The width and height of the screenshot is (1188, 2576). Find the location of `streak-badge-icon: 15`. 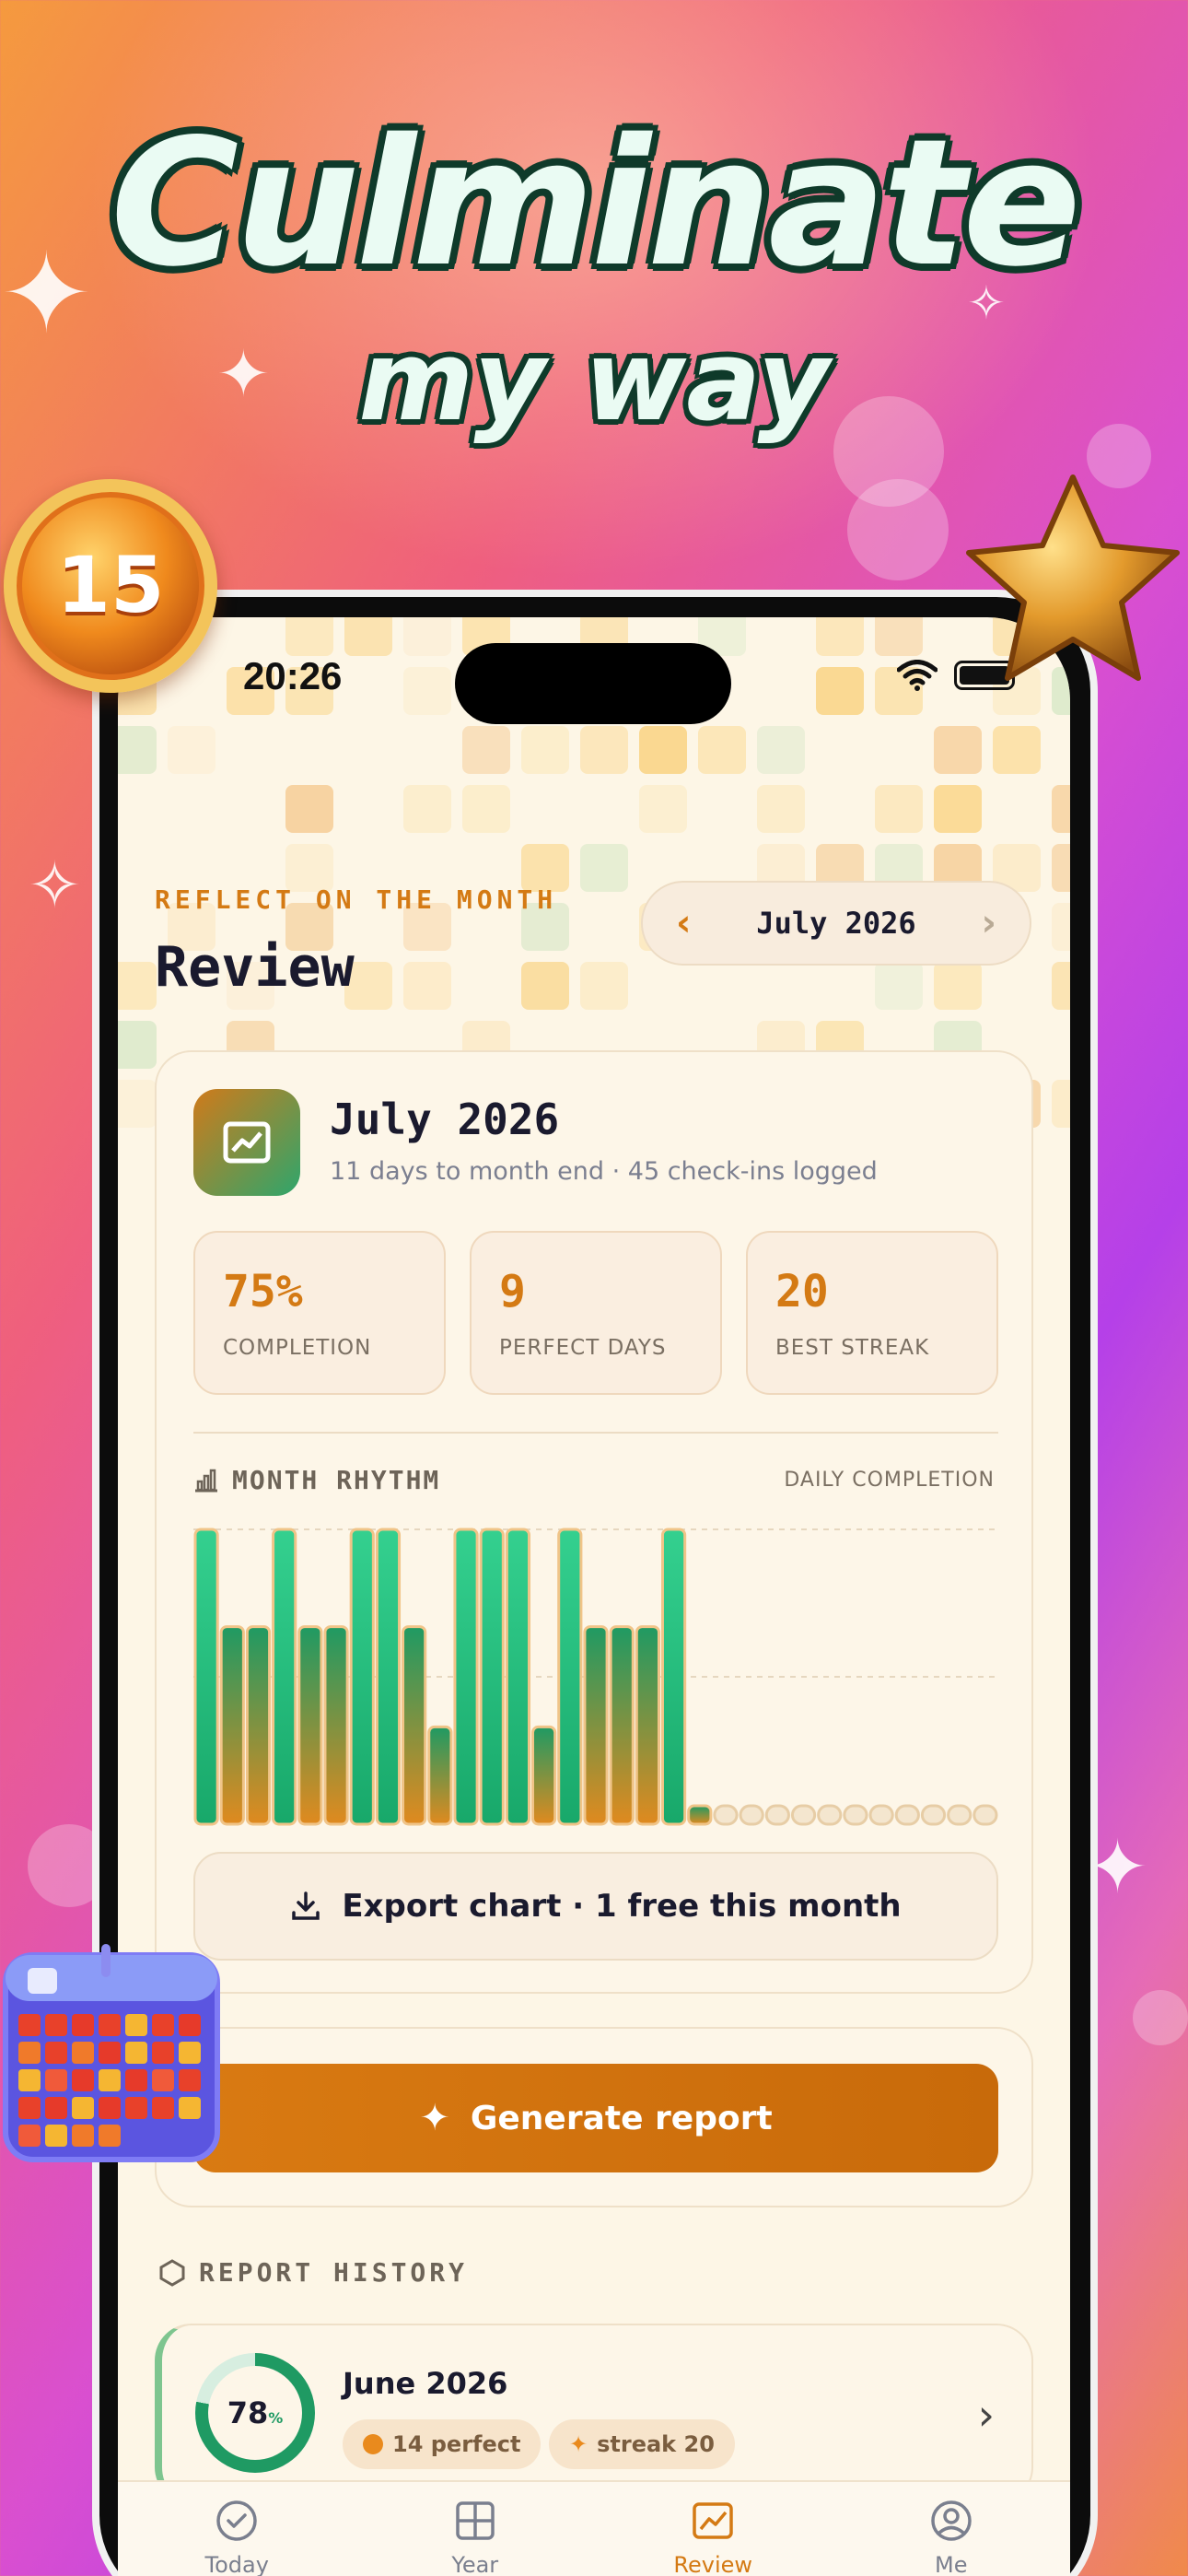

streak-badge-icon: 15 is located at coordinates (111, 586).